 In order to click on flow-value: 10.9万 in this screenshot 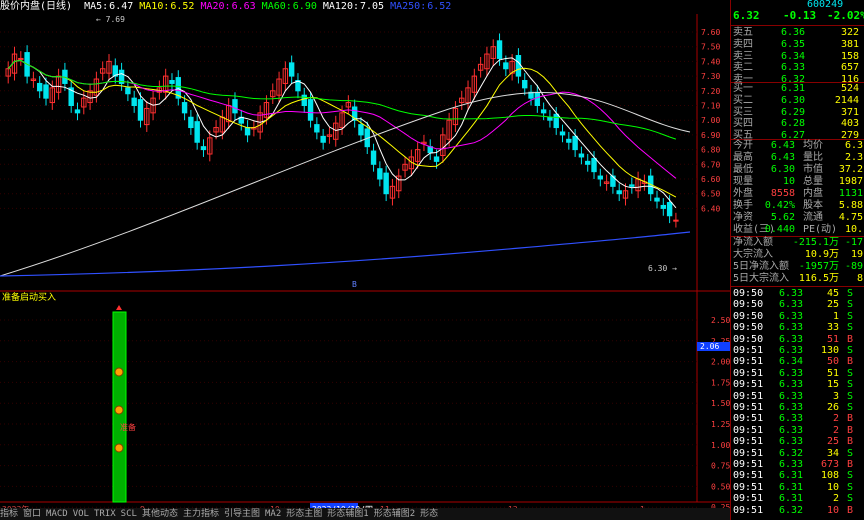, I will do `click(821, 254)`.